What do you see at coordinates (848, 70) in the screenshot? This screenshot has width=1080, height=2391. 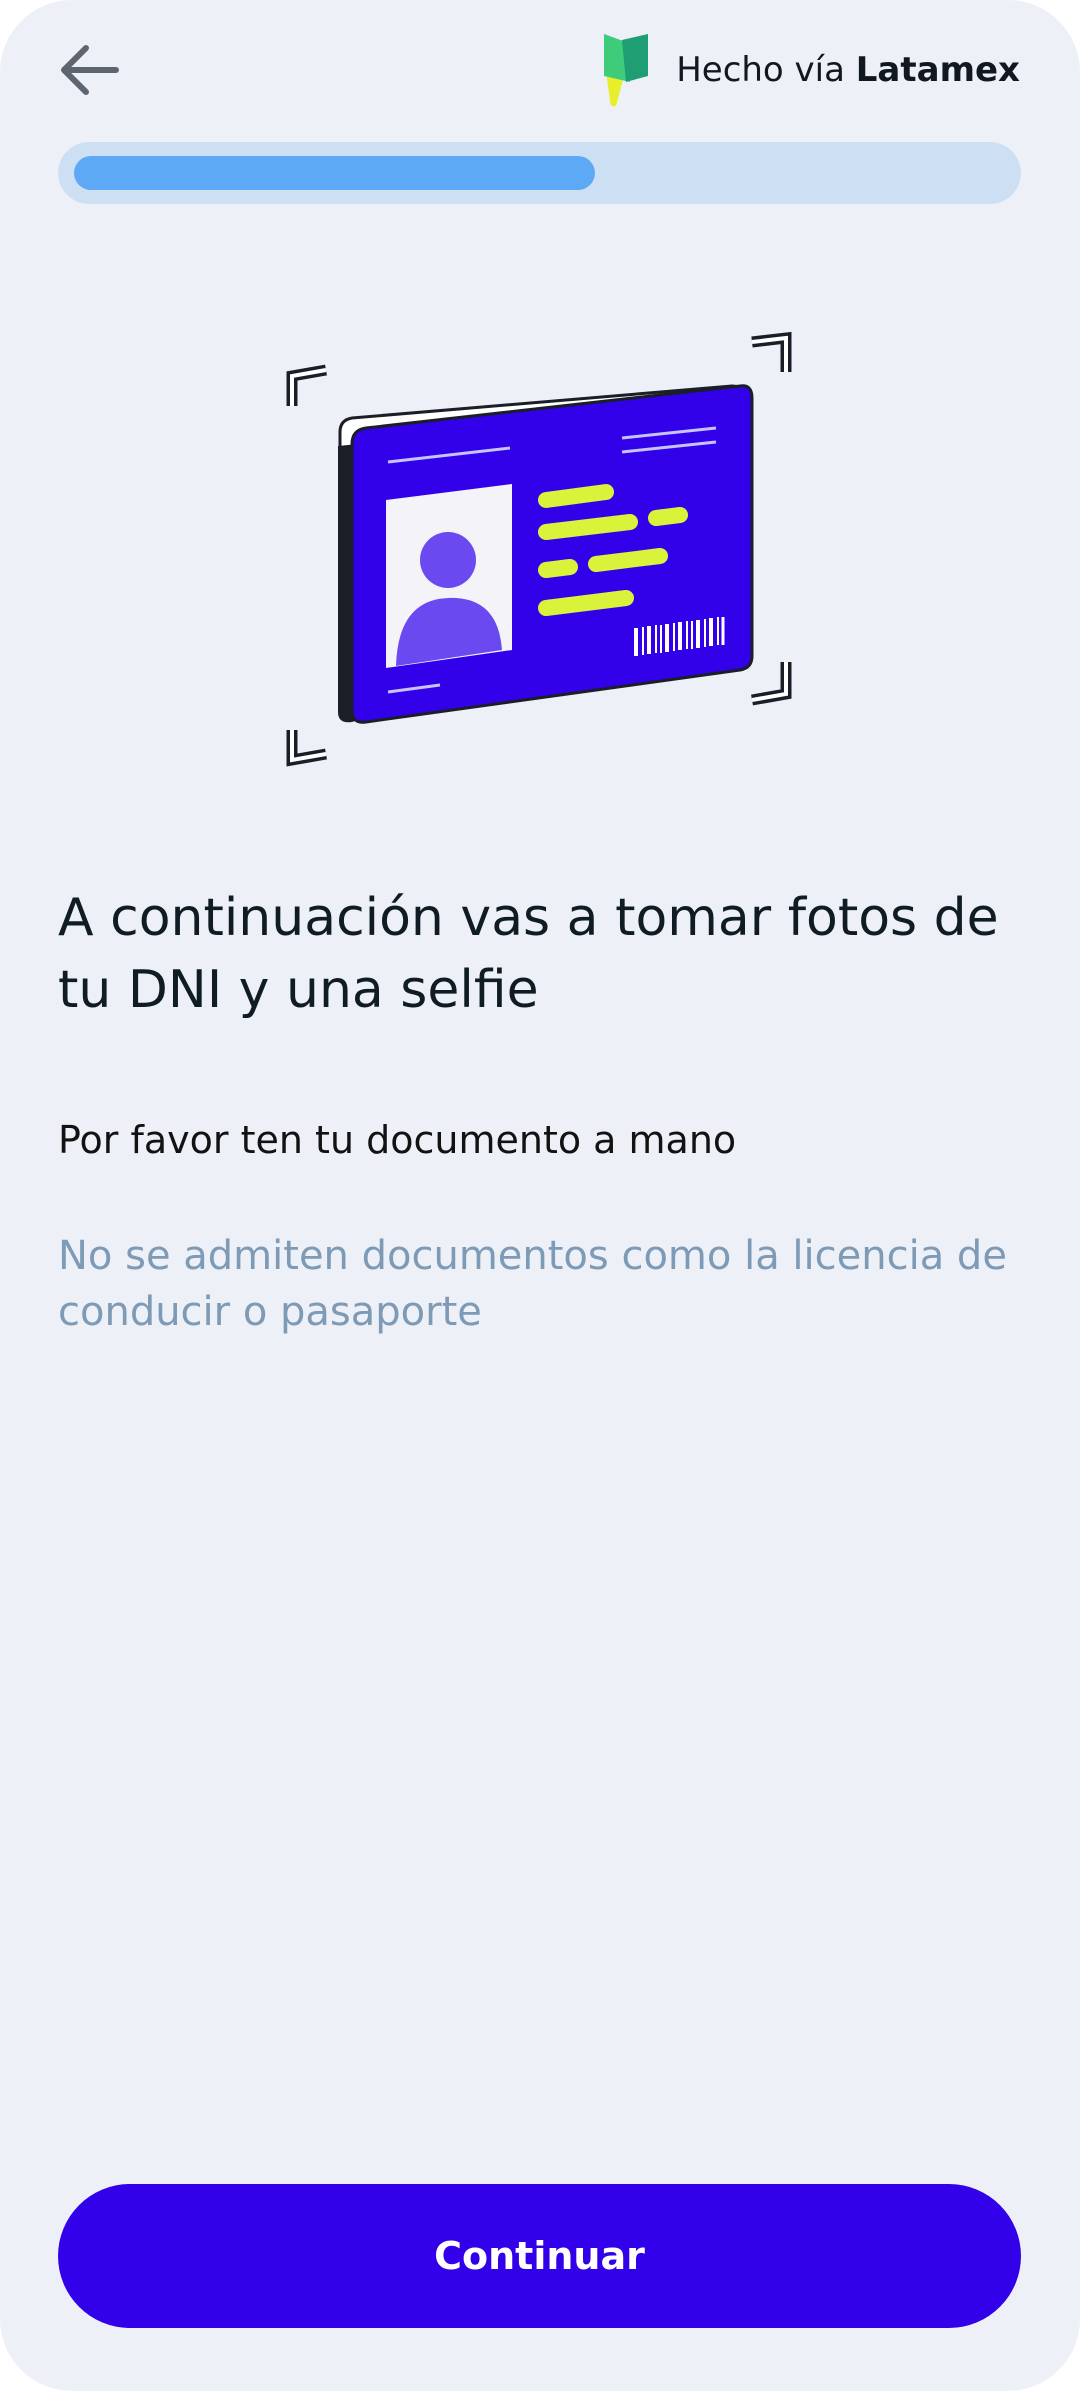 I see `brand-text: Hecho vía Latamex` at bounding box center [848, 70].